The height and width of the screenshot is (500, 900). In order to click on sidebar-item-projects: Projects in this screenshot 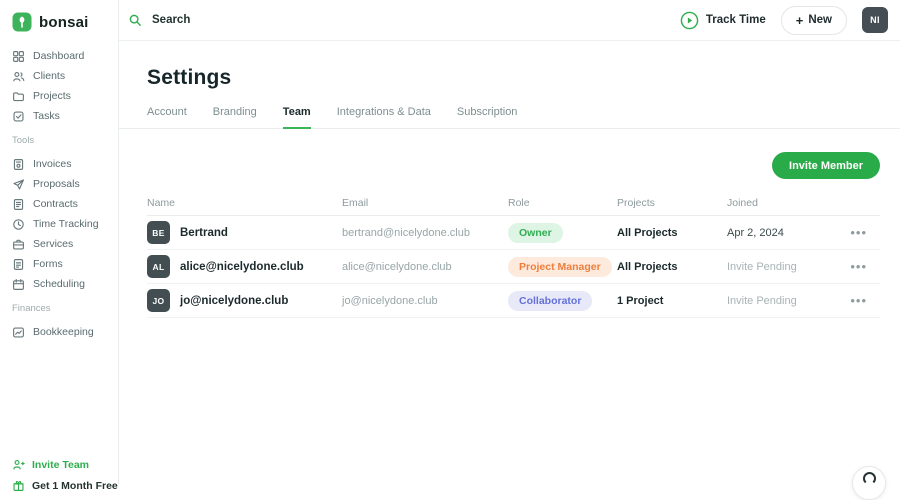, I will do `click(65, 96)`.